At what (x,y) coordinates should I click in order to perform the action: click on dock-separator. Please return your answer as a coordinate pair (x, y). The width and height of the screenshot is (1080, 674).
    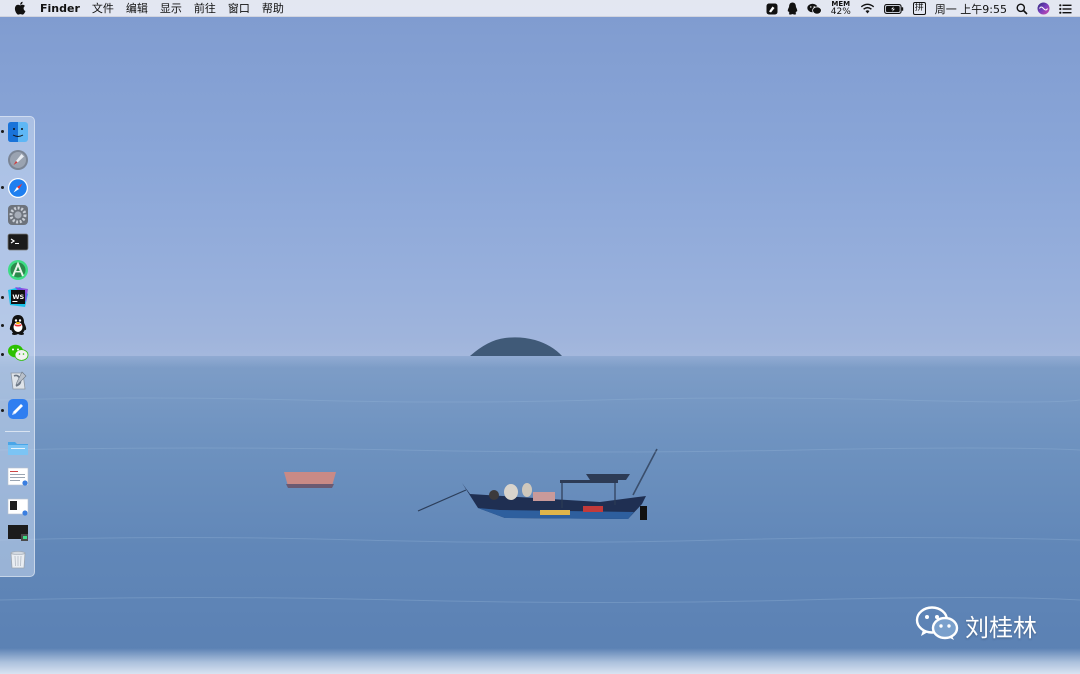
    Looking at the image, I should click on (17, 431).